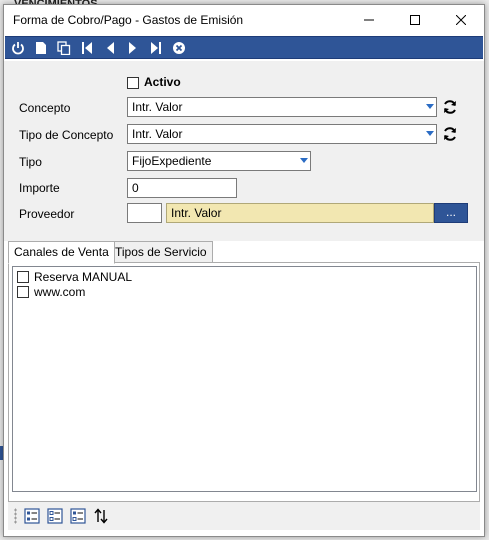 This screenshot has width=489, height=540. What do you see at coordinates (157, 134) in the screenshot?
I see `tipo-concepto-value: Intr. Valor` at bounding box center [157, 134].